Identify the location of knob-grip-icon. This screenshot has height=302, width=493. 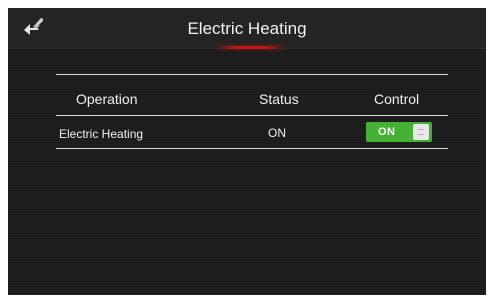
(421, 132).